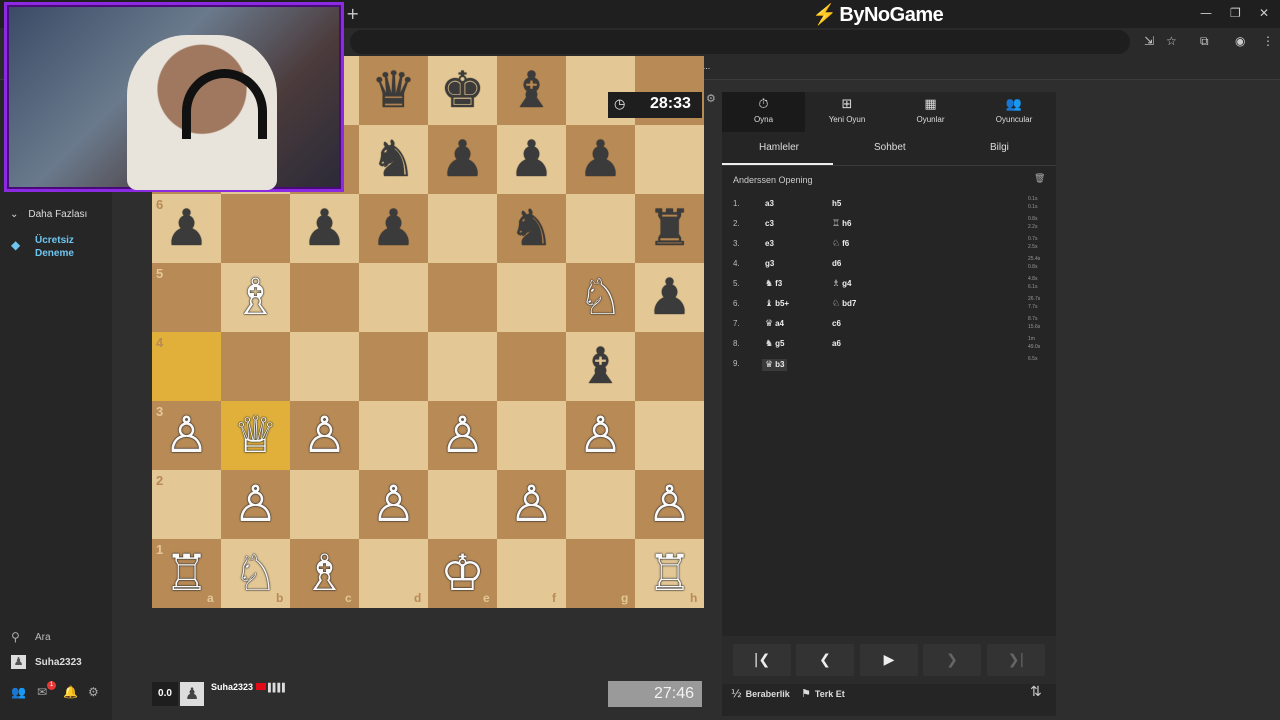 The height and width of the screenshot is (720, 1280). I want to click on black-rook-icon: ♜, so click(669, 228).